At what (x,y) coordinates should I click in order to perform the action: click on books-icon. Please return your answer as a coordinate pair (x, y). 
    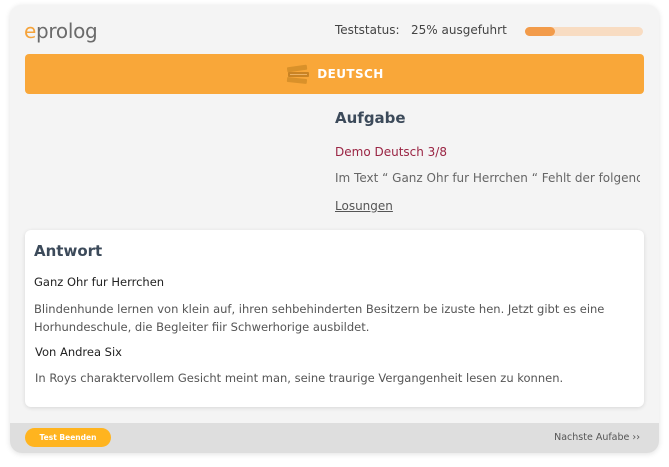
    Looking at the image, I should click on (298, 74).